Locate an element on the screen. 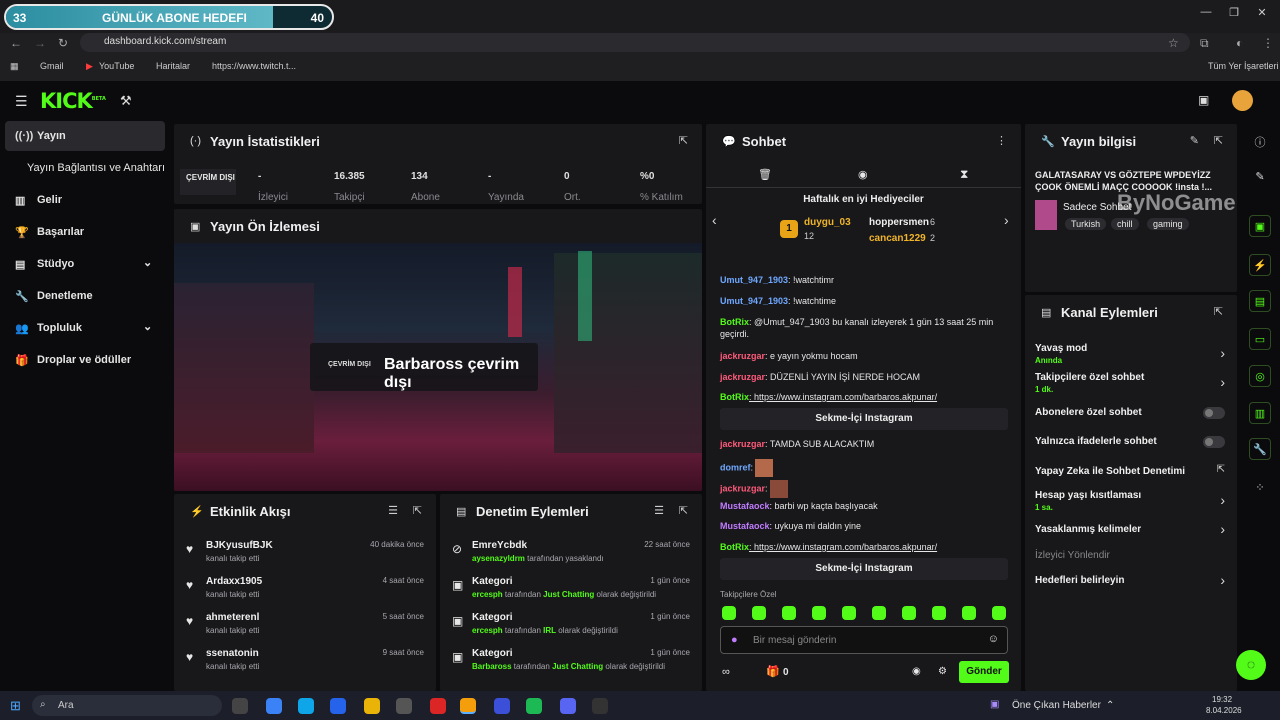 The height and width of the screenshot is (720, 1280). chevron-left-icon: ‹ is located at coordinates (714, 220).